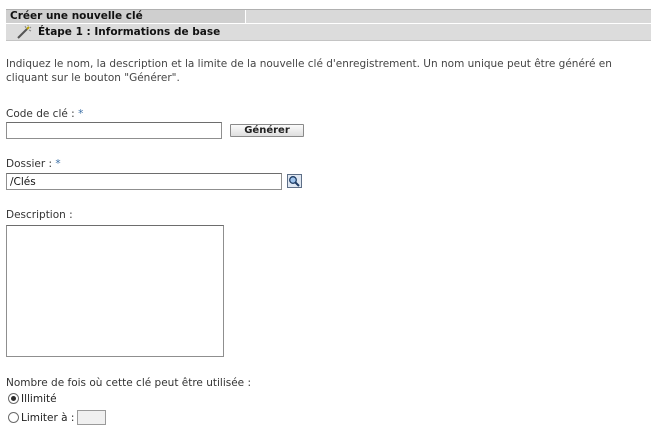 Image resolution: width=657 pixels, height=426 pixels. What do you see at coordinates (126, 22) in the screenshot?
I see `dialog-title: Créer une nouvelle clé d'enregistrement` at bounding box center [126, 22].